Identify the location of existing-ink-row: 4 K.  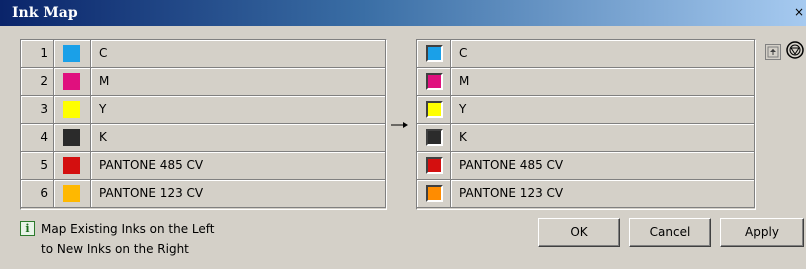
(203, 138).